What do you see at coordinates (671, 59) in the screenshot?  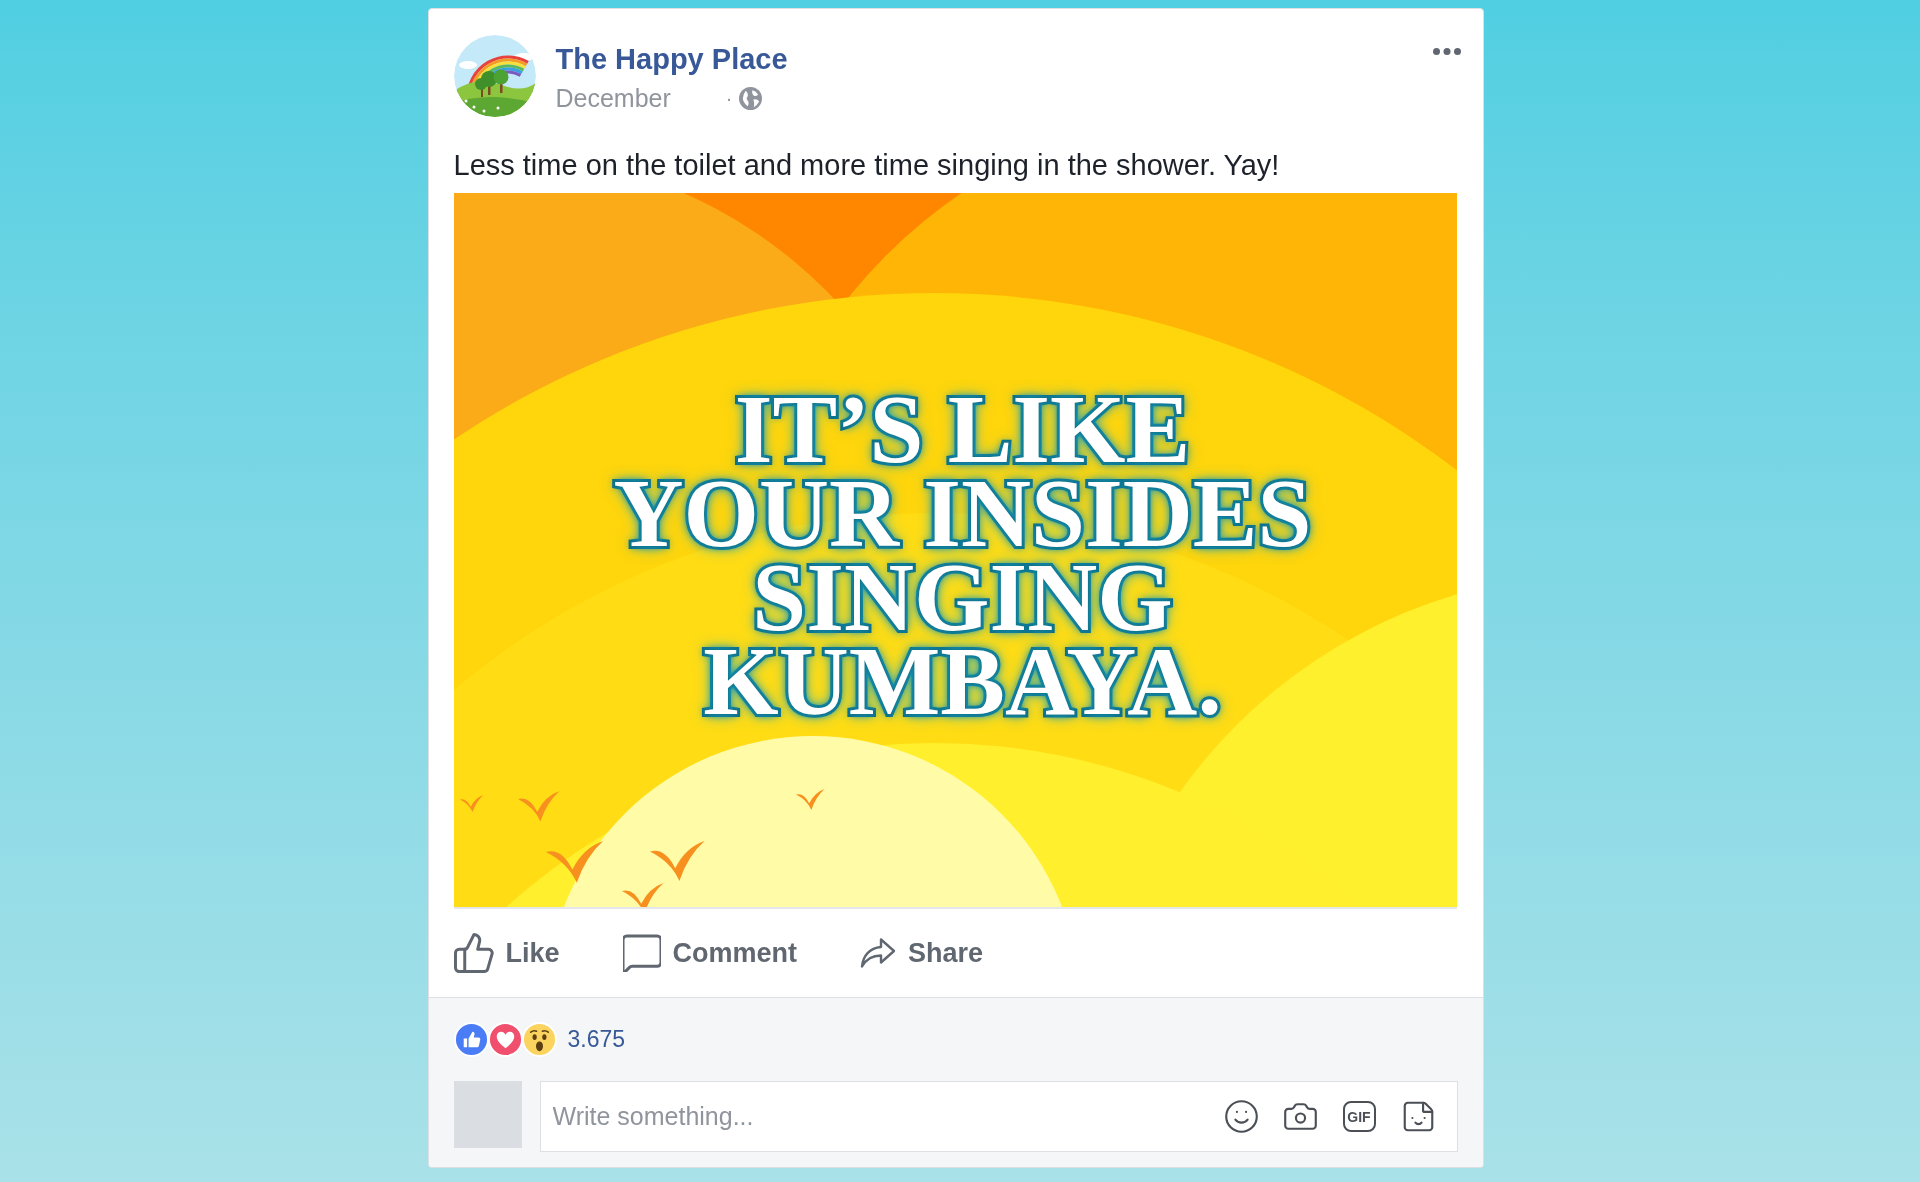 I see `page-name-link: The Happy Place` at bounding box center [671, 59].